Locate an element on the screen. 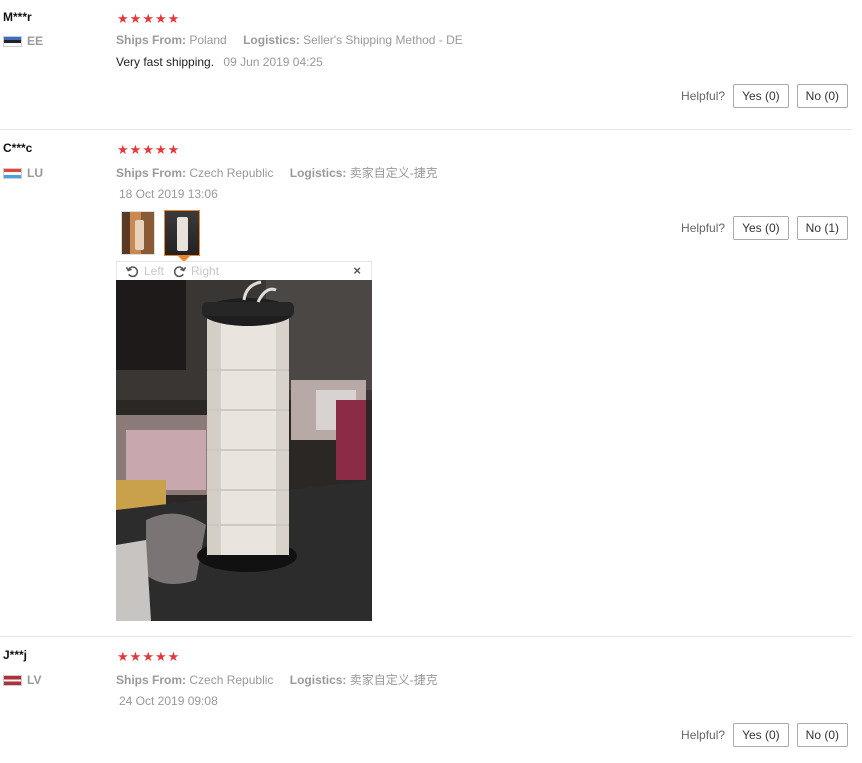 The width and height of the screenshot is (862, 763). review-content: Very fast shipping. 09 Jun 2019 04:25 is located at coordinates (219, 62).